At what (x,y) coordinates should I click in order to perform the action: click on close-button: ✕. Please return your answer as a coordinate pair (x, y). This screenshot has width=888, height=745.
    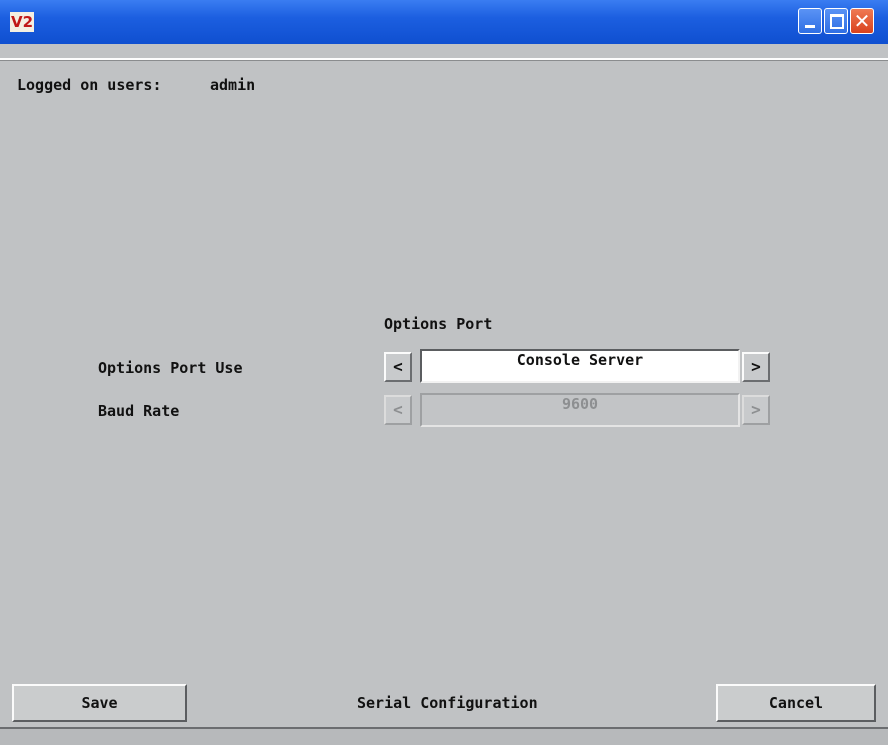
    Looking at the image, I should click on (862, 21).